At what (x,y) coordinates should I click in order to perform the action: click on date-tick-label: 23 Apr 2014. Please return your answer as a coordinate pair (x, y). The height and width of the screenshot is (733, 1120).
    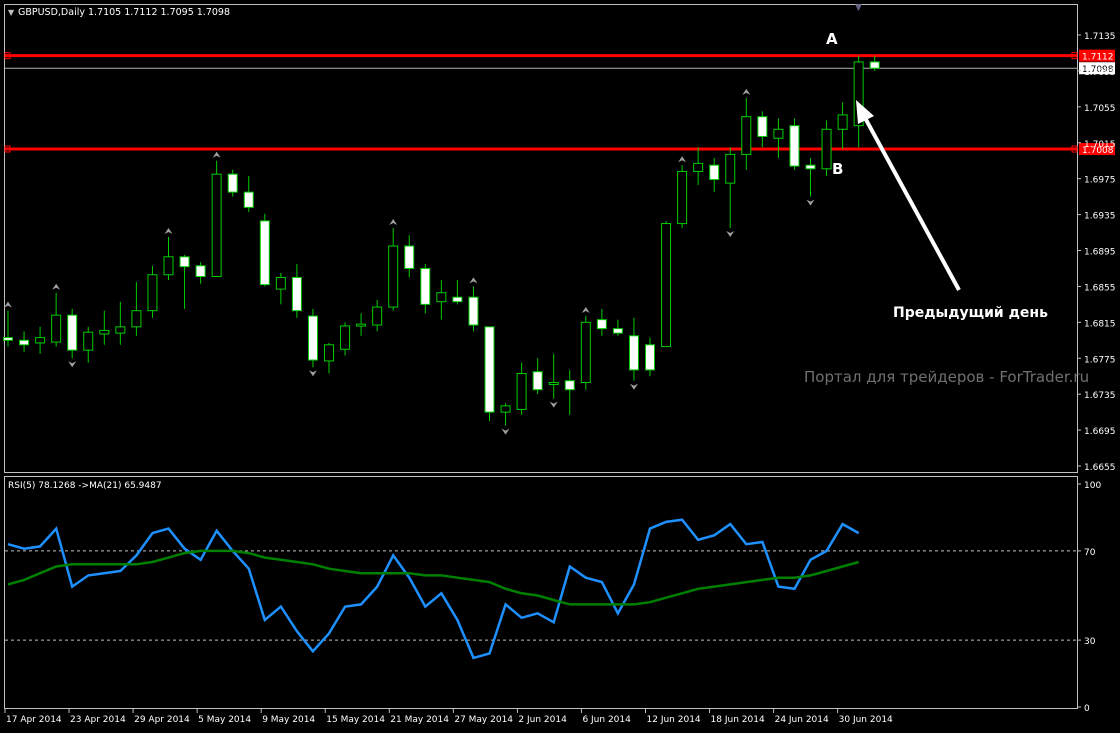
    Looking at the image, I should click on (98, 720).